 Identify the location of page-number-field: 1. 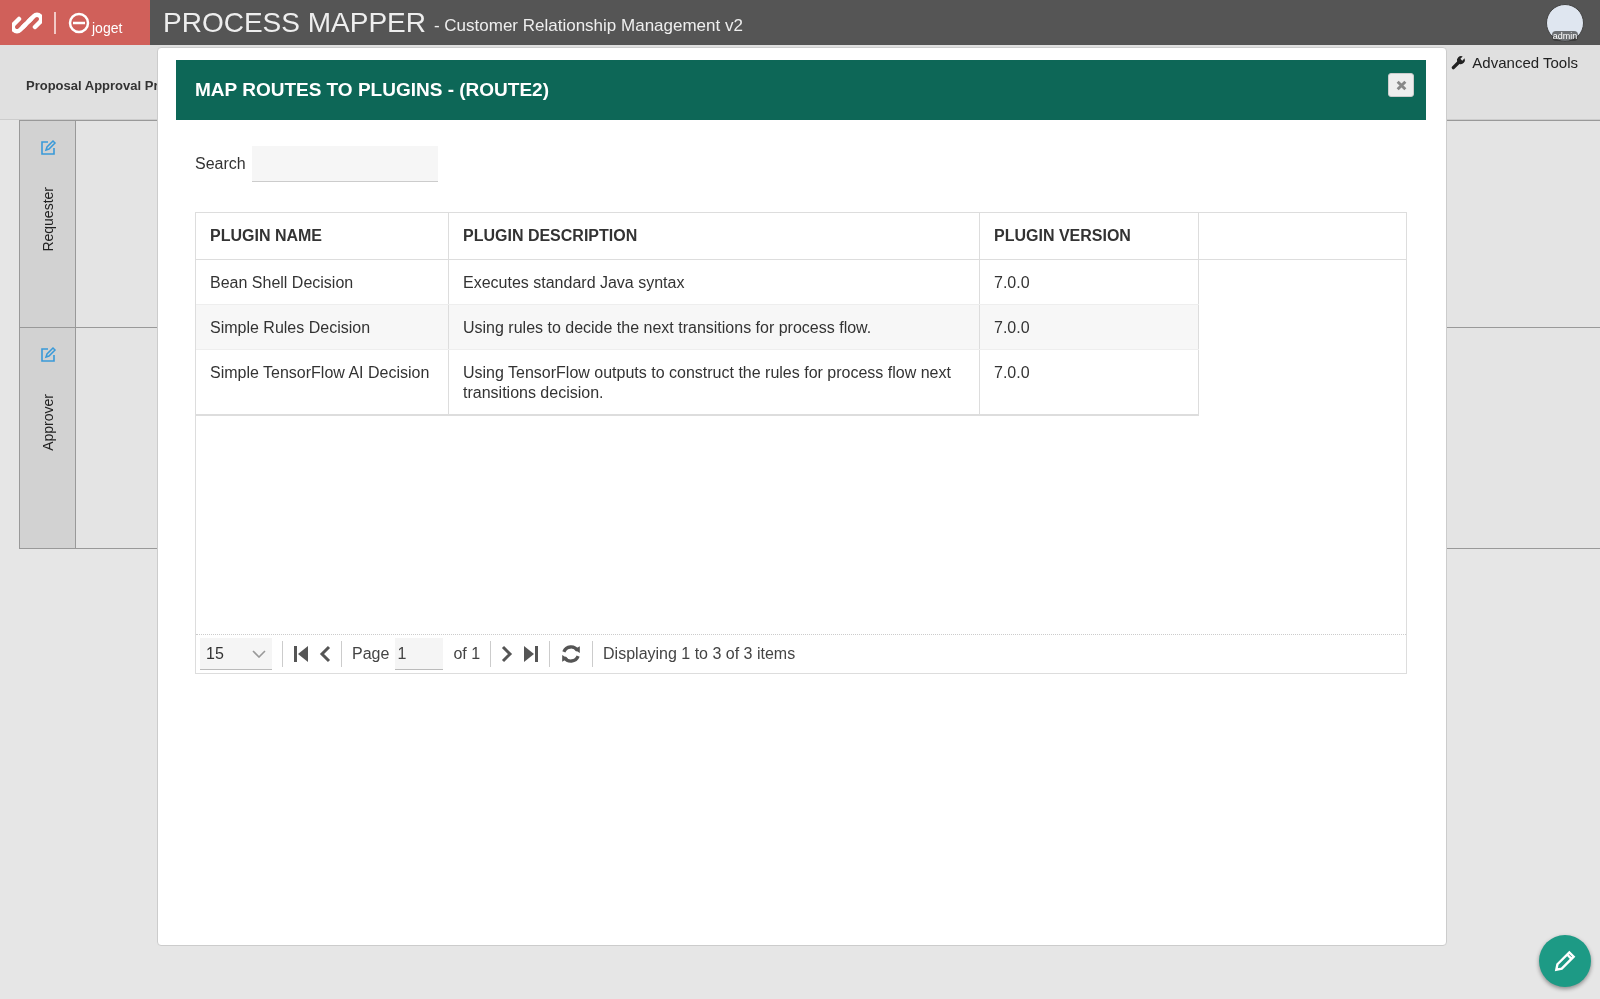
(419, 654).